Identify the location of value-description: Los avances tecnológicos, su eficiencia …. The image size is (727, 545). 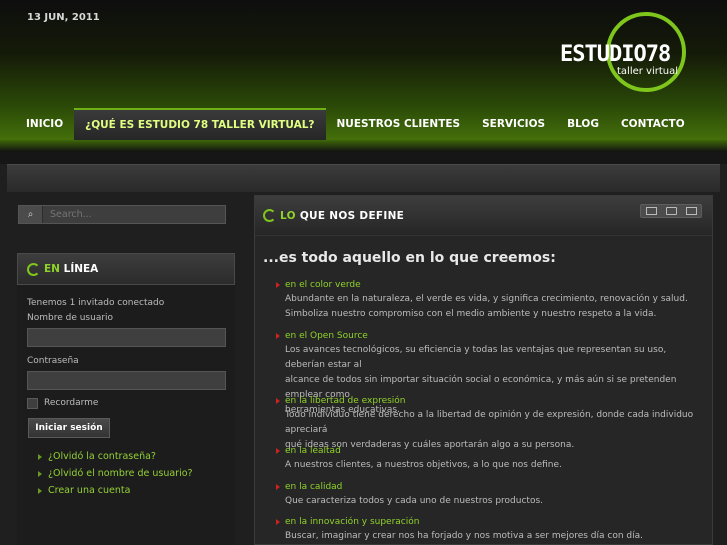
(481, 380).